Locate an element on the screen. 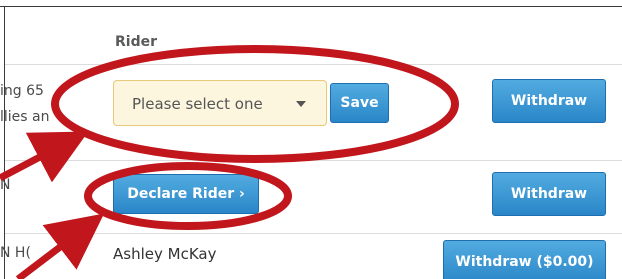  save-button: Save is located at coordinates (359, 103).